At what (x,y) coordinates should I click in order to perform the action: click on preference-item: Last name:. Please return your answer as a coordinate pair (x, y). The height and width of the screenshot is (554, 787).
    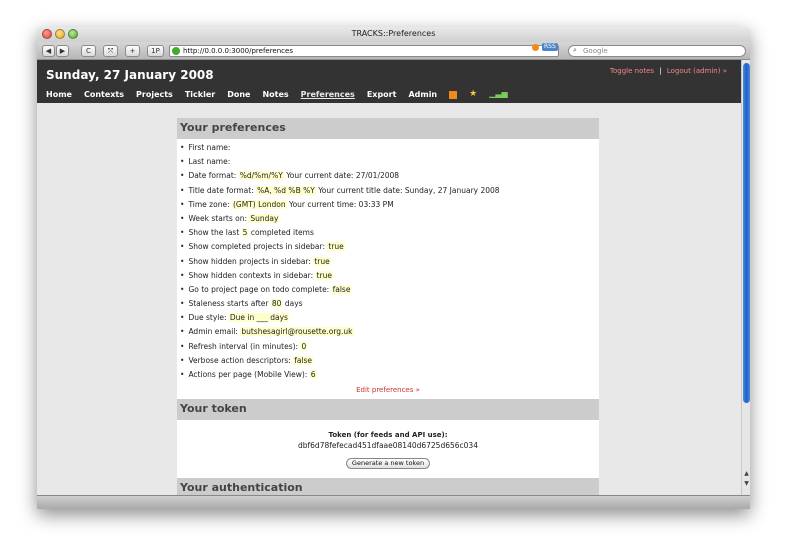
    Looking at the image, I should click on (388, 162).